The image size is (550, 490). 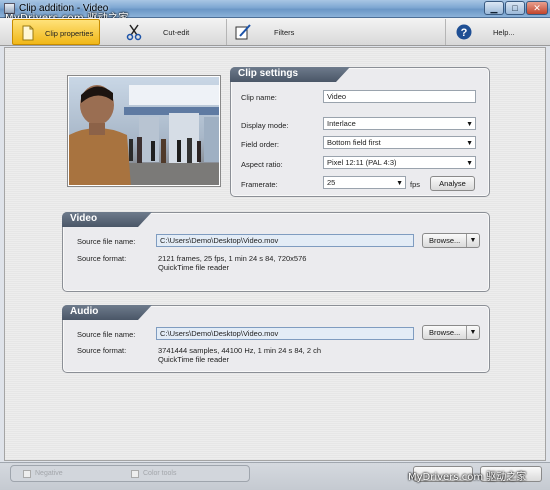 I want to click on field-order-label: Field order:, so click(x=260, y=144).